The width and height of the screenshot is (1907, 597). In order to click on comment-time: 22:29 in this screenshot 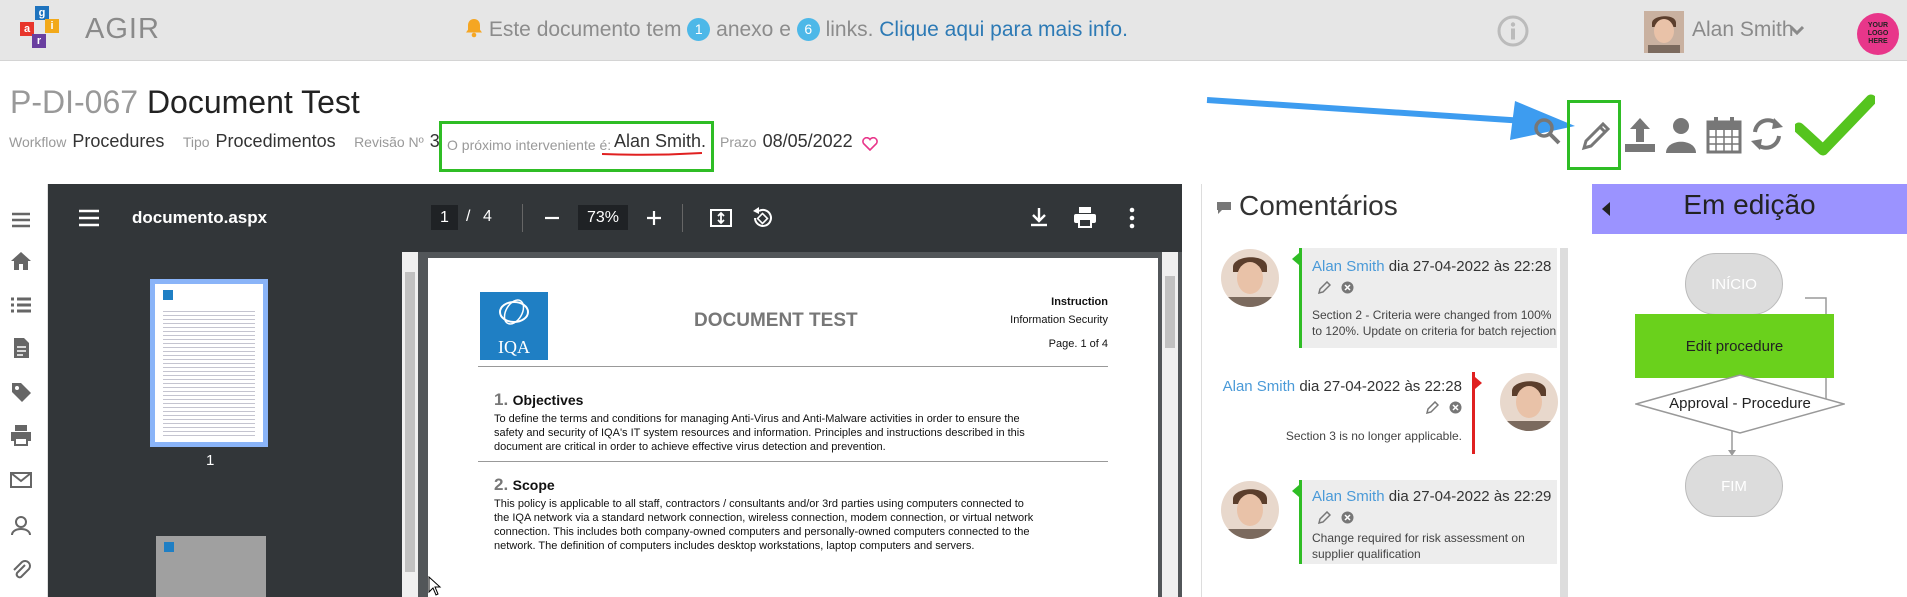, I will do `click(1532, 496)`.